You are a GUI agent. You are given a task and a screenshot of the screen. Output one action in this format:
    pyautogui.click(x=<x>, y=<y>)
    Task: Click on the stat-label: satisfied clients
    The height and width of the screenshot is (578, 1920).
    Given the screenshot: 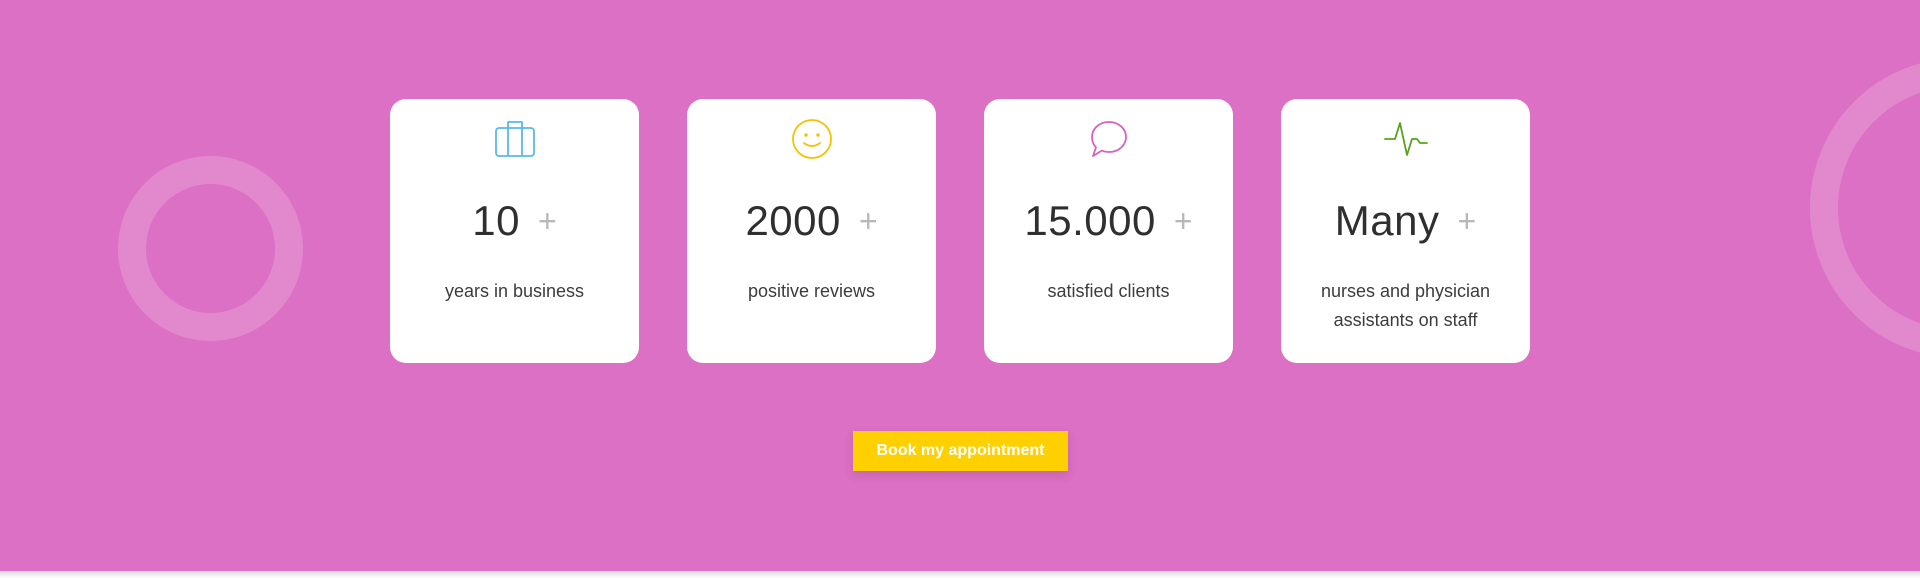 What is the action you would take?
    pyautogui.click(x=1108, y=291)
    